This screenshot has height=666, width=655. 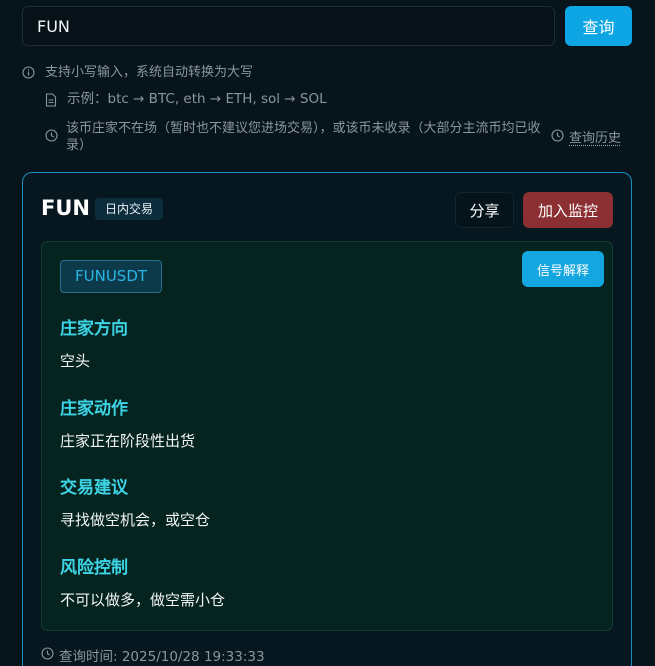 I want to click on add-monitor-button: 加入监控, so click(x=568, y=210).